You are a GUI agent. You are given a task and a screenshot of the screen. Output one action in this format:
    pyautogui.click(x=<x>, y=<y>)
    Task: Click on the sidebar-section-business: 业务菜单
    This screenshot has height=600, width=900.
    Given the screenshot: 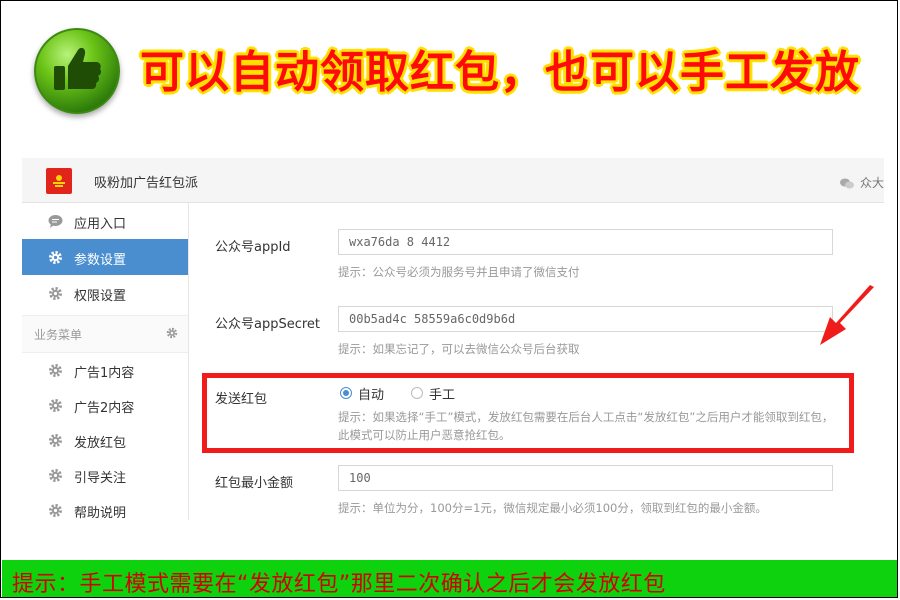 What is the action you would take?
    pyautogui.click(x=105, y=334)
    